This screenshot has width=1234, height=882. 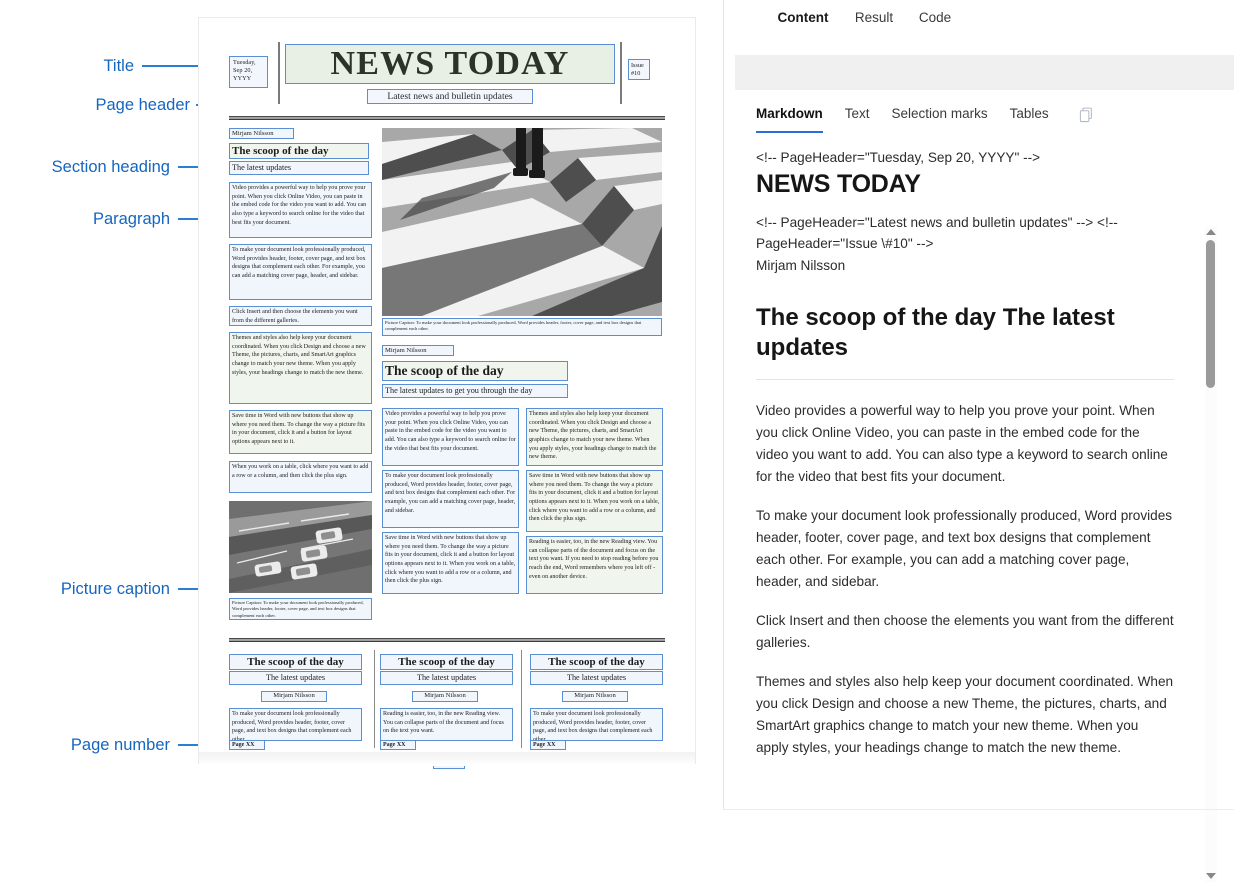 I want to click on annotation-label-section-heading: Section heading, so click(x=110, y=167).